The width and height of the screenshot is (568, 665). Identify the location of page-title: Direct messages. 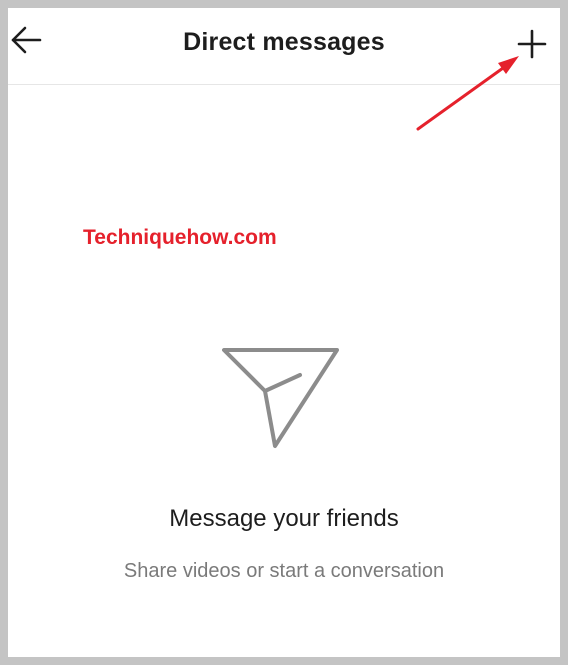
(284, 42).